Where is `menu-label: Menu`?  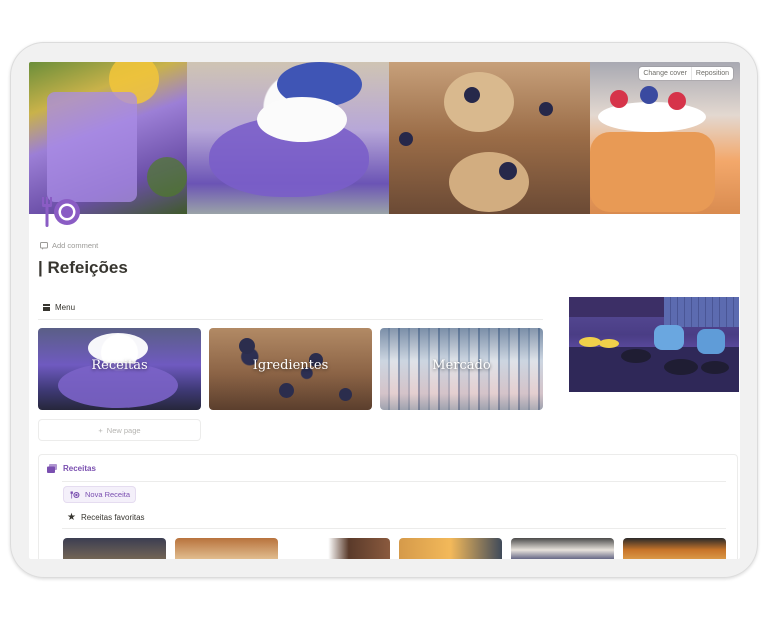
menu-label: Menu is located at coordinates (65, 307).